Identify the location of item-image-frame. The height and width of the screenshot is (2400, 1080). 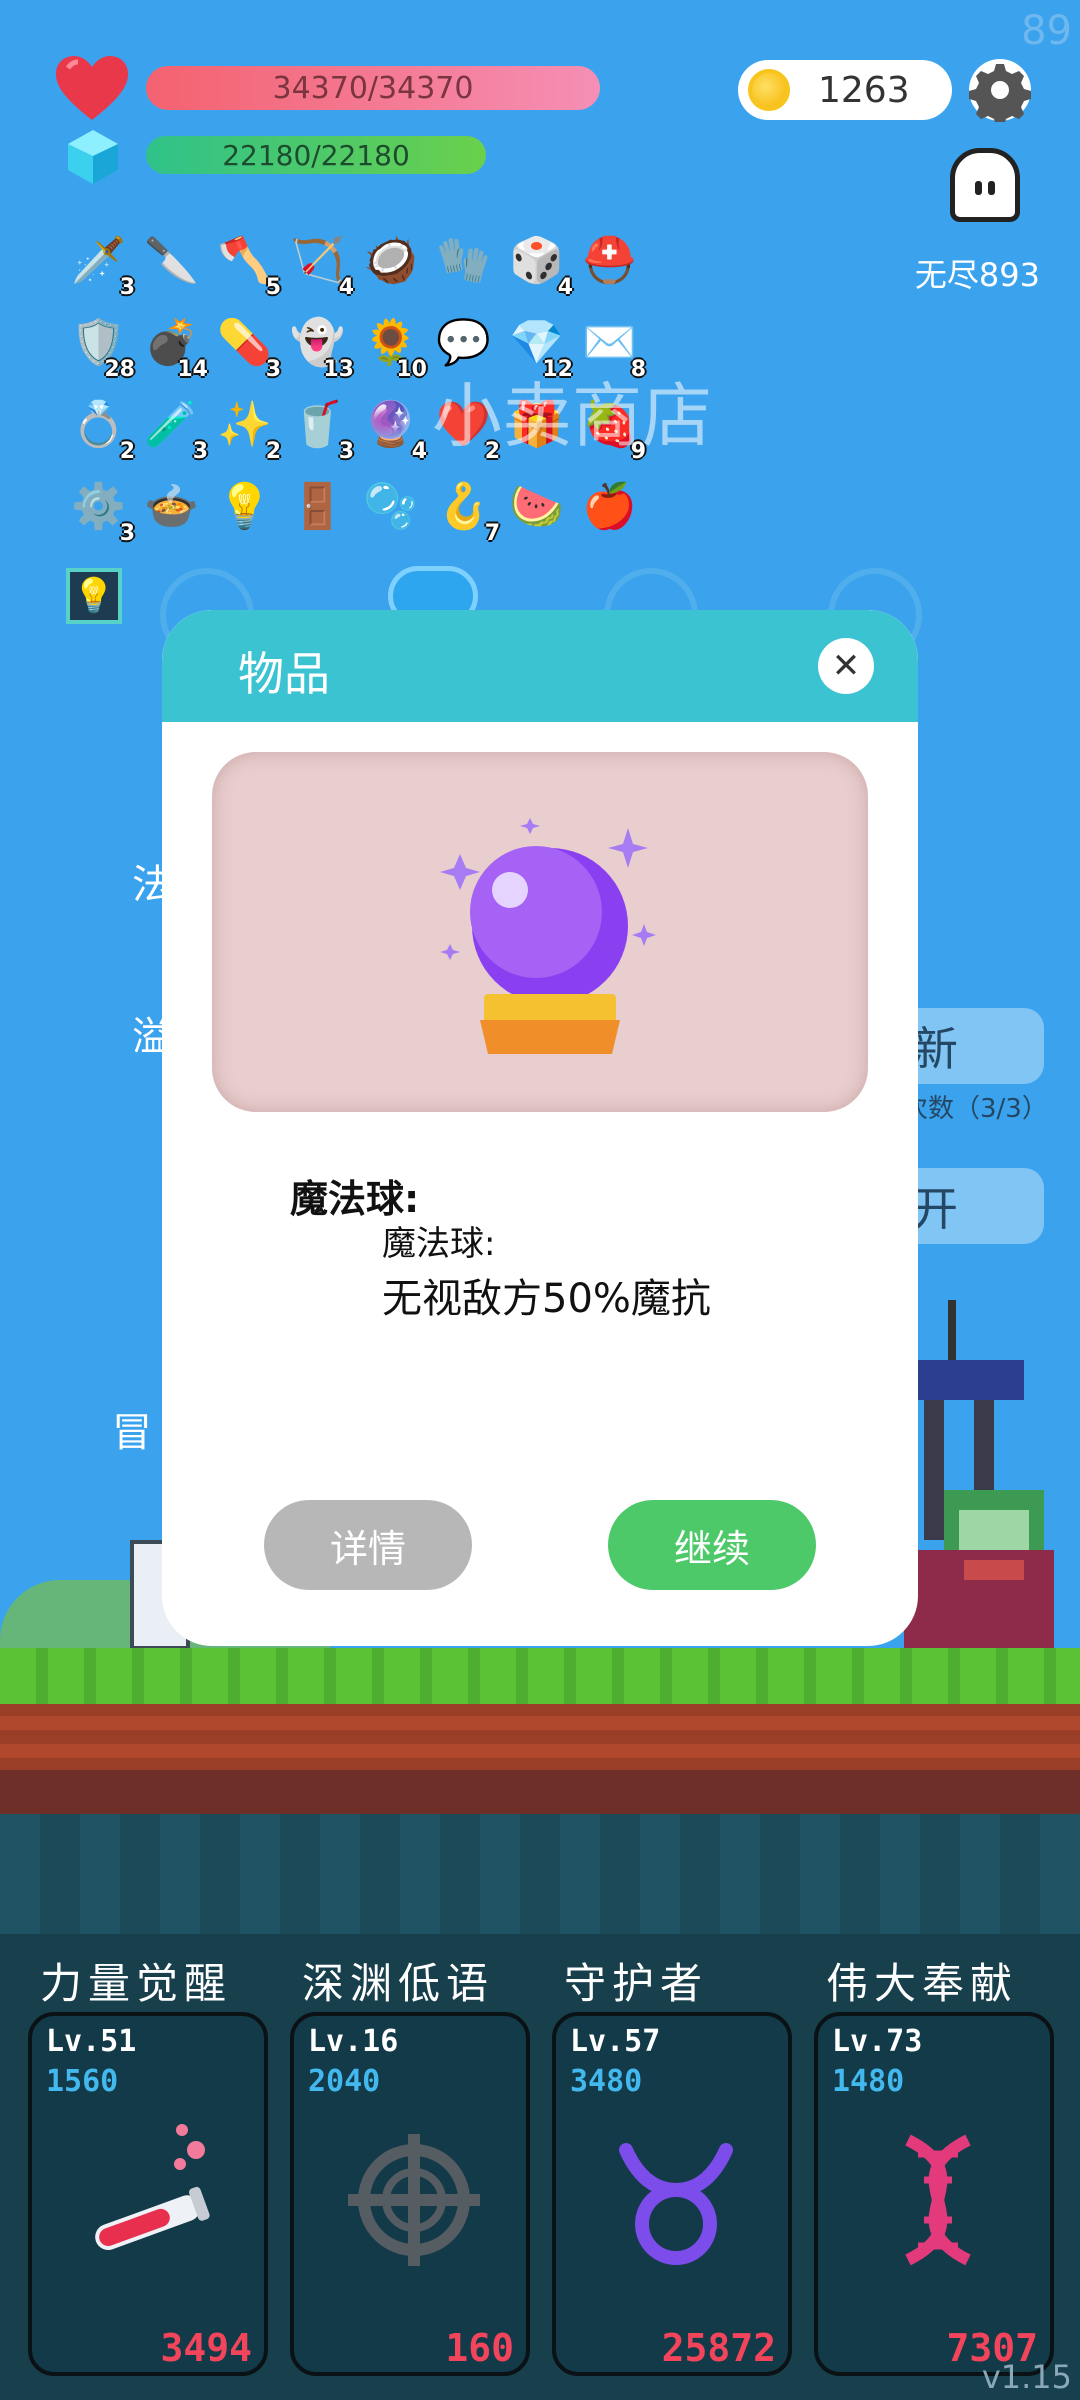
(540, 932).